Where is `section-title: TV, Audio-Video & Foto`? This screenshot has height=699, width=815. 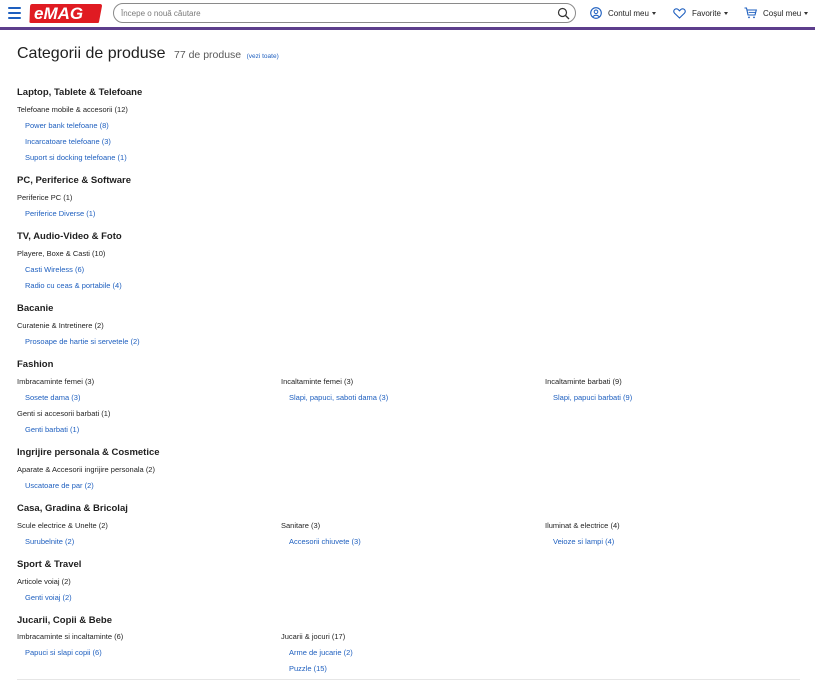
section-title: TV, Audio-Video & Foto is located at coordinates (69, 236).